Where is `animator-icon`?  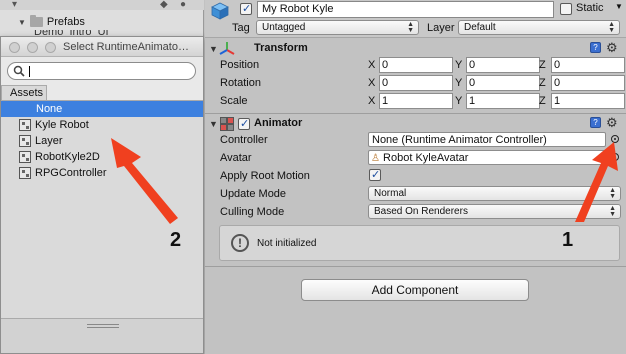
animator-icon is located at coordinates (227, 124).